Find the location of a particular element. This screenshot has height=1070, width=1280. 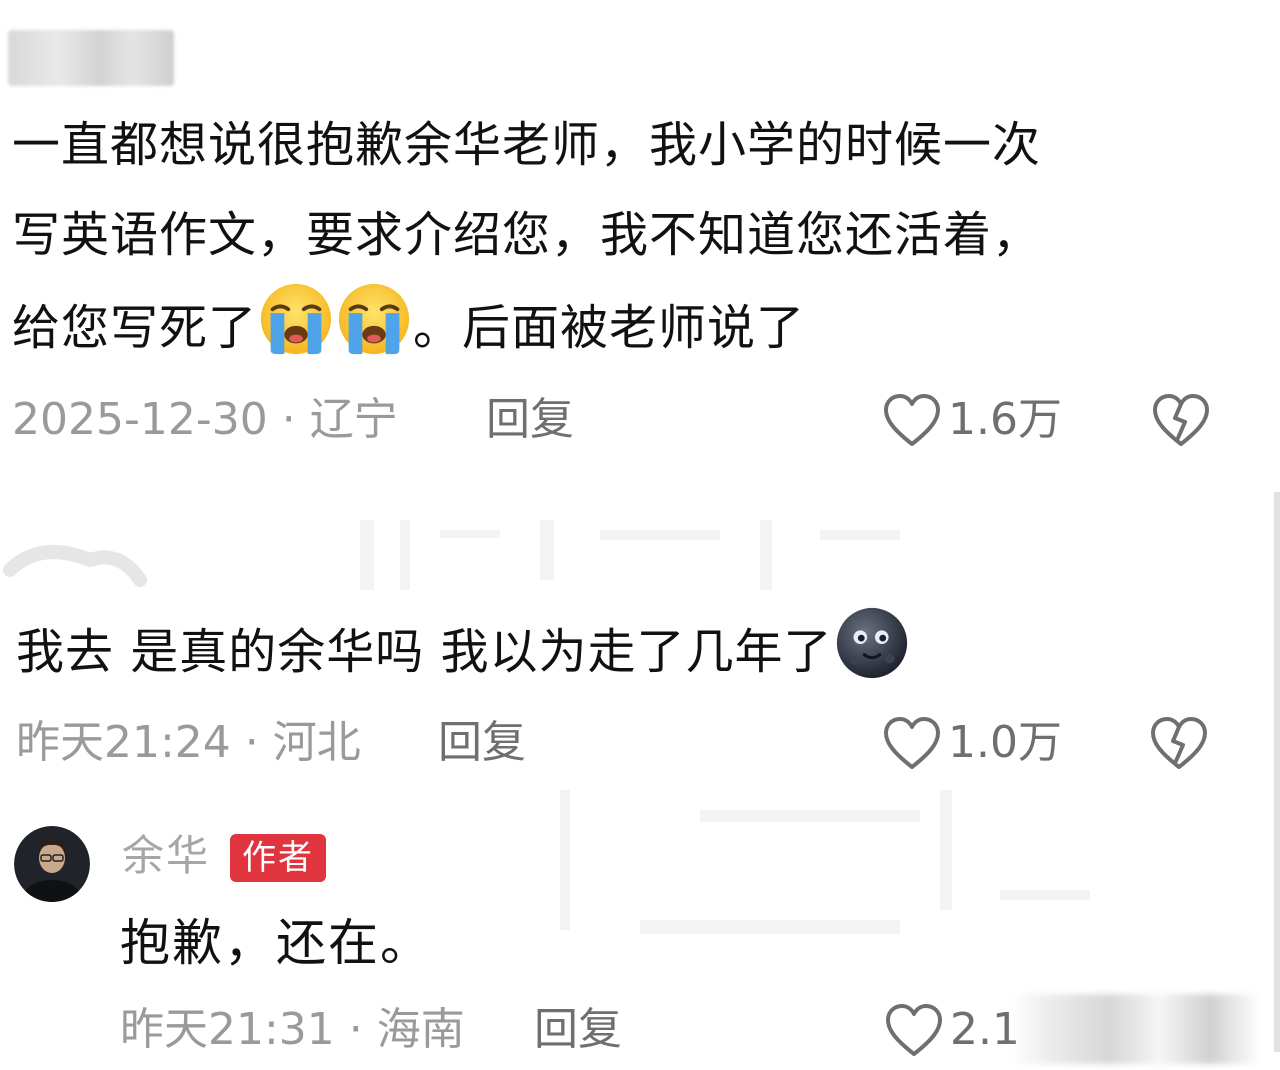

author-reply-time-location: 昨天21:31 · 海南 is located at coordinates (292, 1029).